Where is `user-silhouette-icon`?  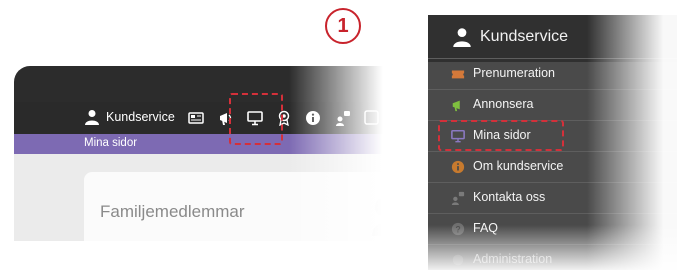
user-silhouette-icon is located at coordinates (382, 217).